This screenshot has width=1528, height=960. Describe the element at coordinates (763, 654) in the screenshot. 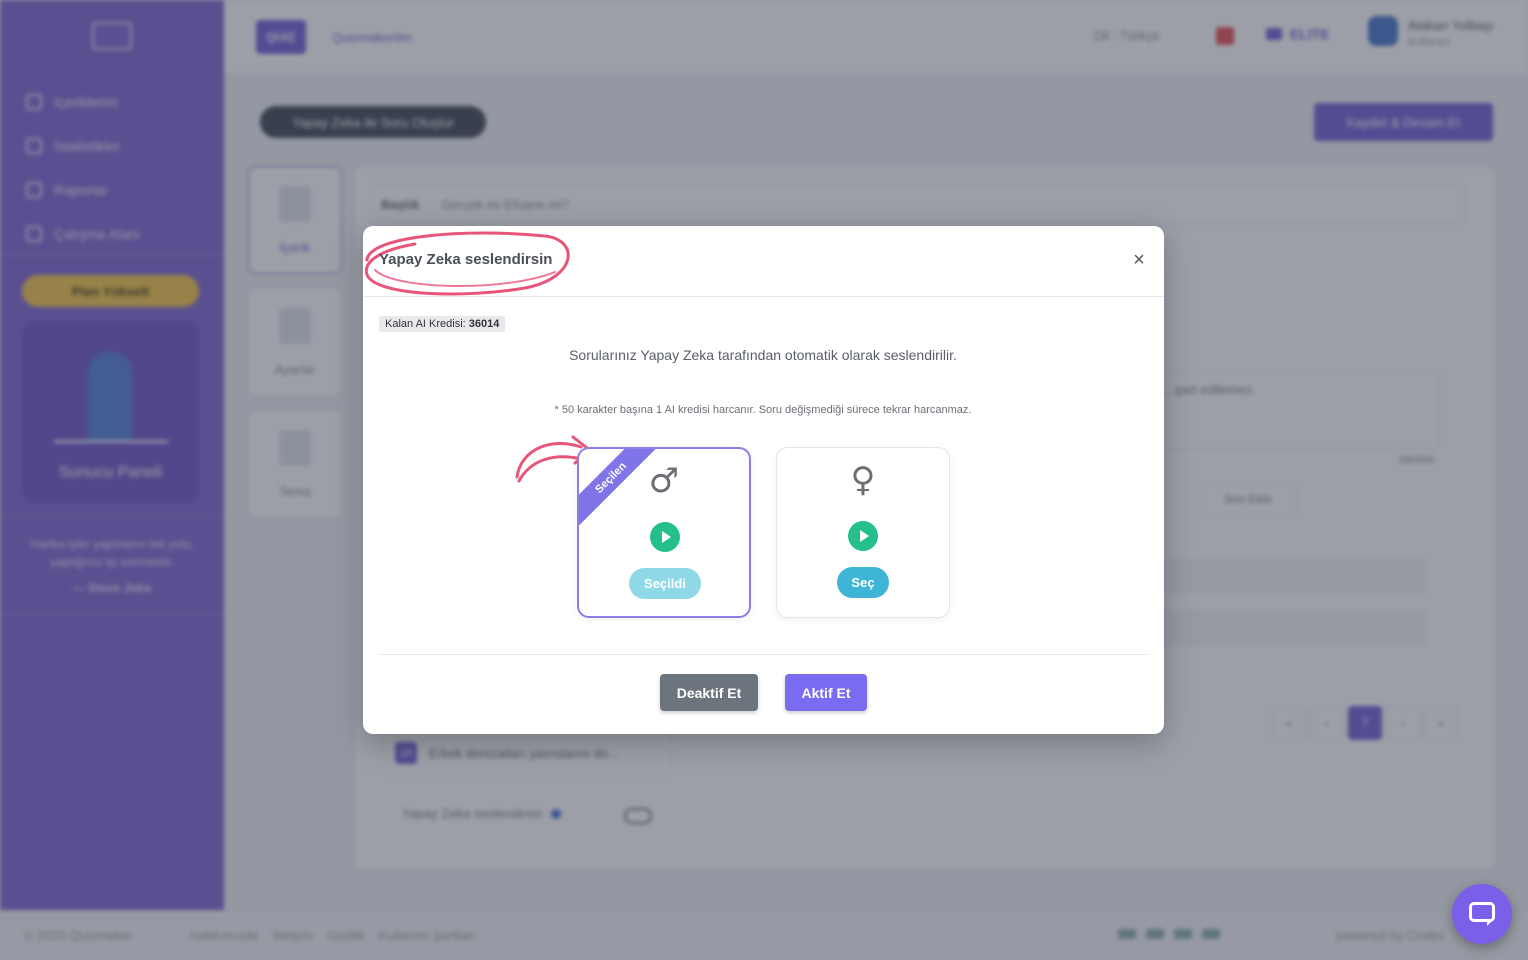

I see `modal-divider` at that location.